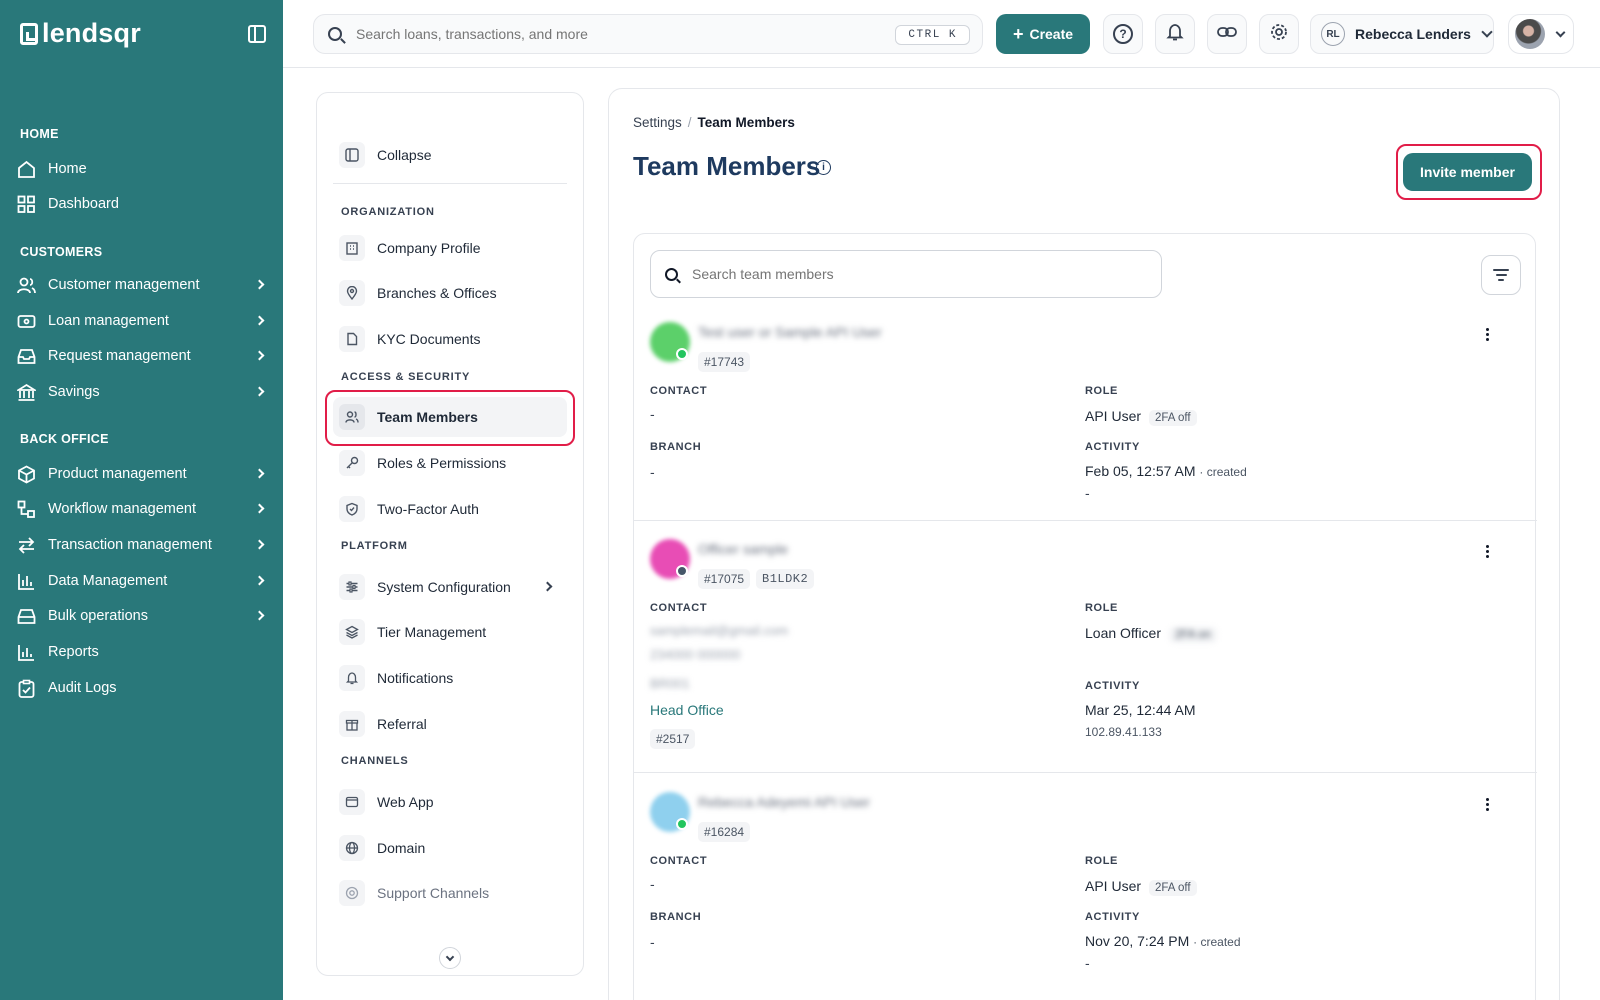 Image resolution: width=1600 pixels, height=1000 pixels. Describe the element at coordinates (1141, 887) in the screenshot. I see `role-value: API User 2FA off` at that location.